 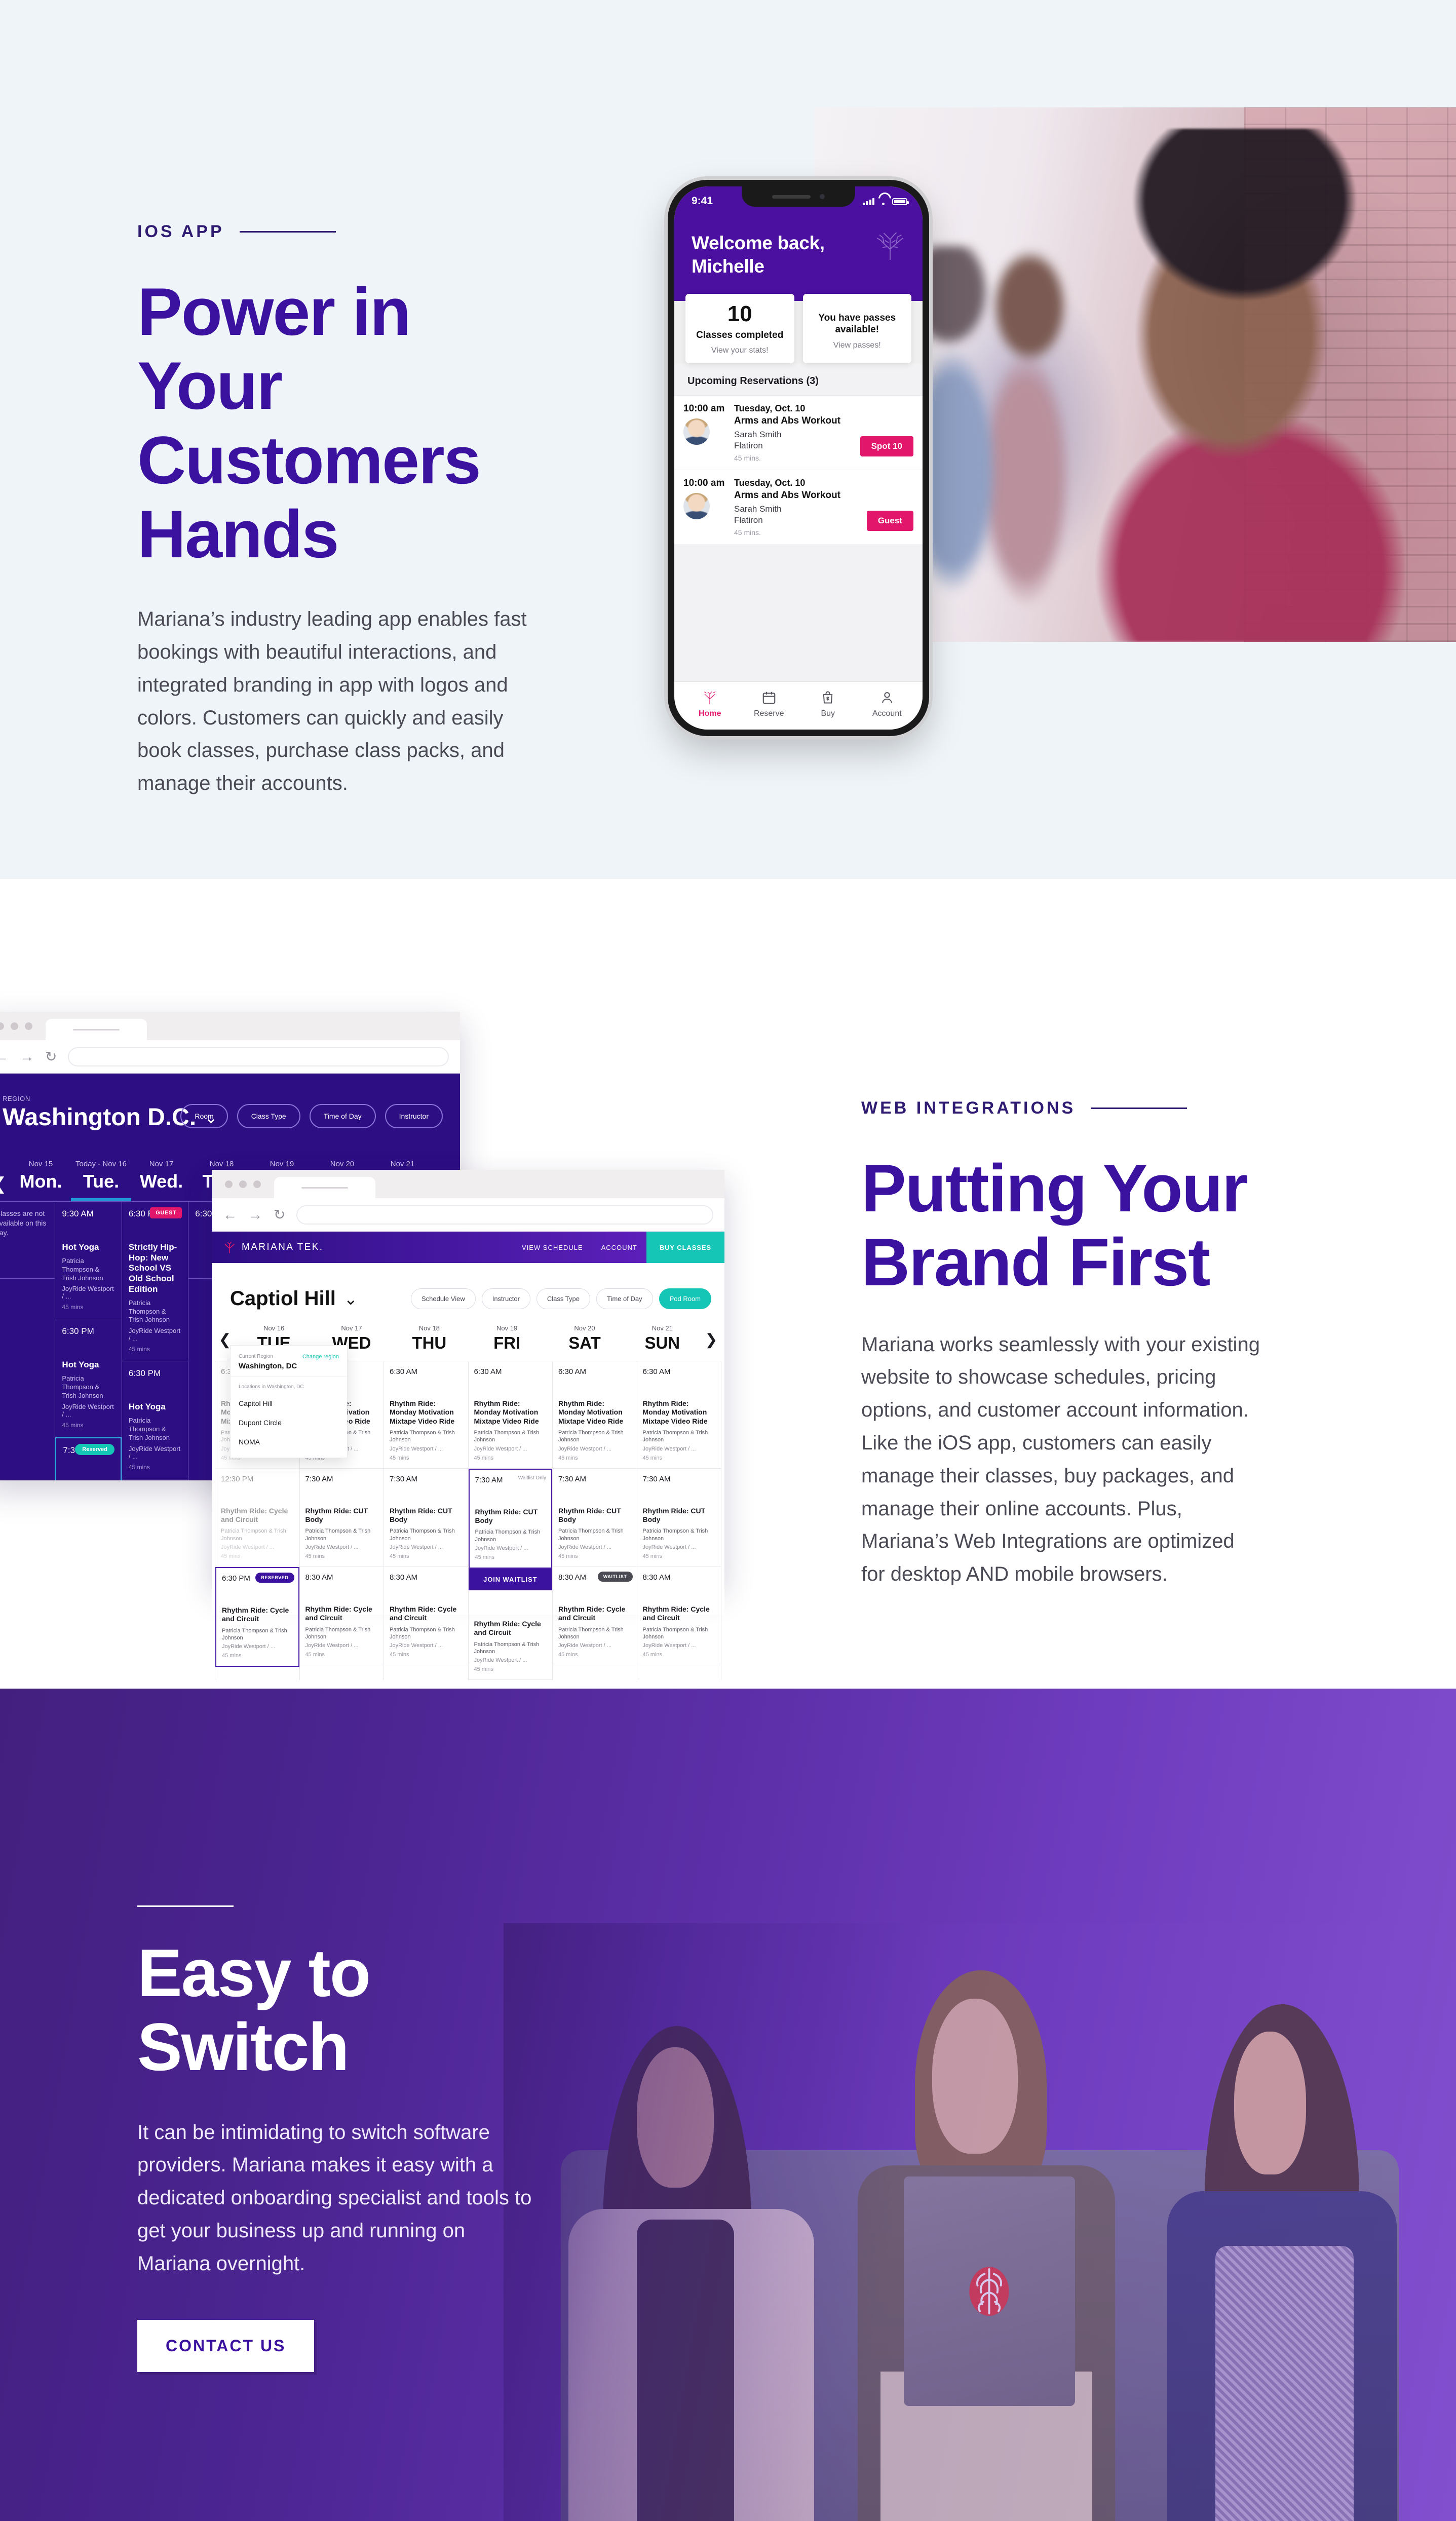 I want to click on tab-buy: Buy, so click(x=828, y=703).